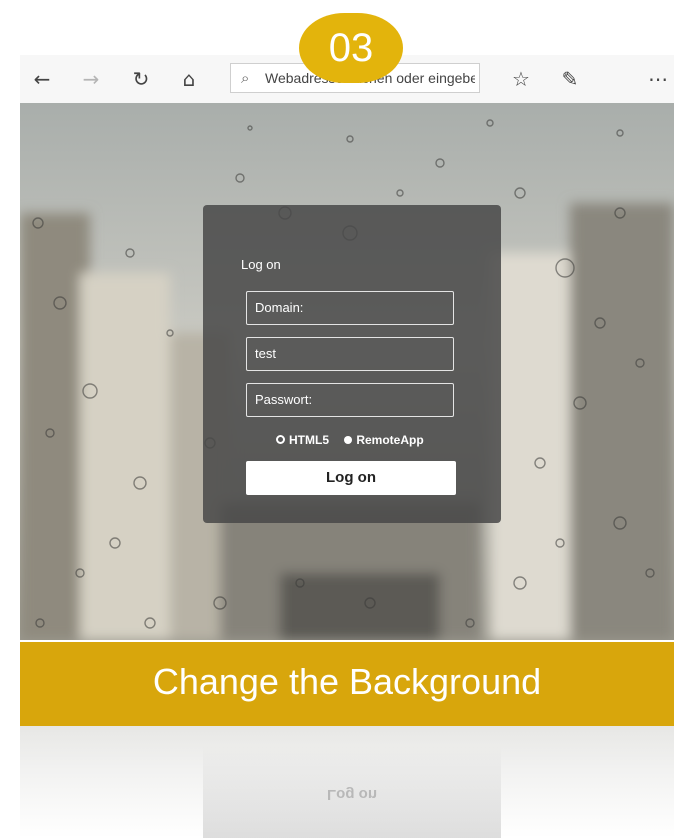 The height and width of the screenshot is (838, 674). Describe the element at coordinates (658, 79) in the screenshot. I see `more-icon: ⋯` at that location.